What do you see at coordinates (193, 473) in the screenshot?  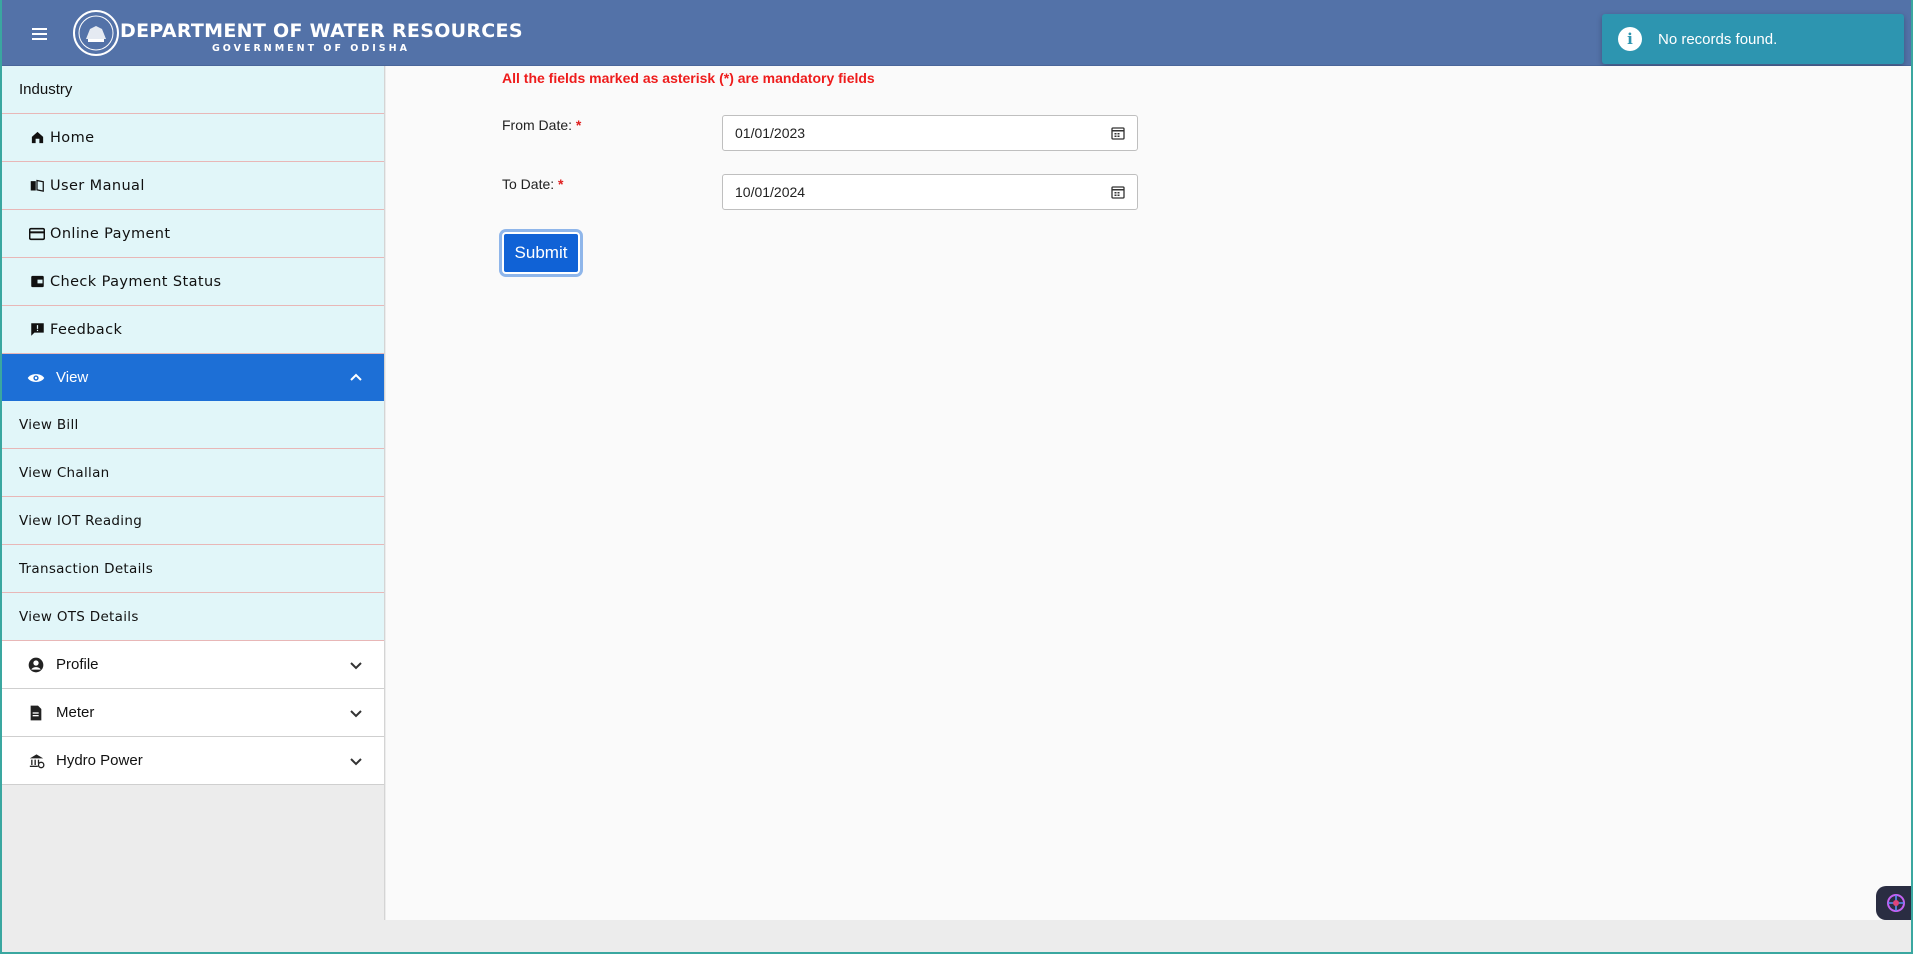 I see `sidebar-subitem-view-challan: View Challan` at bounding box center [193, 473].